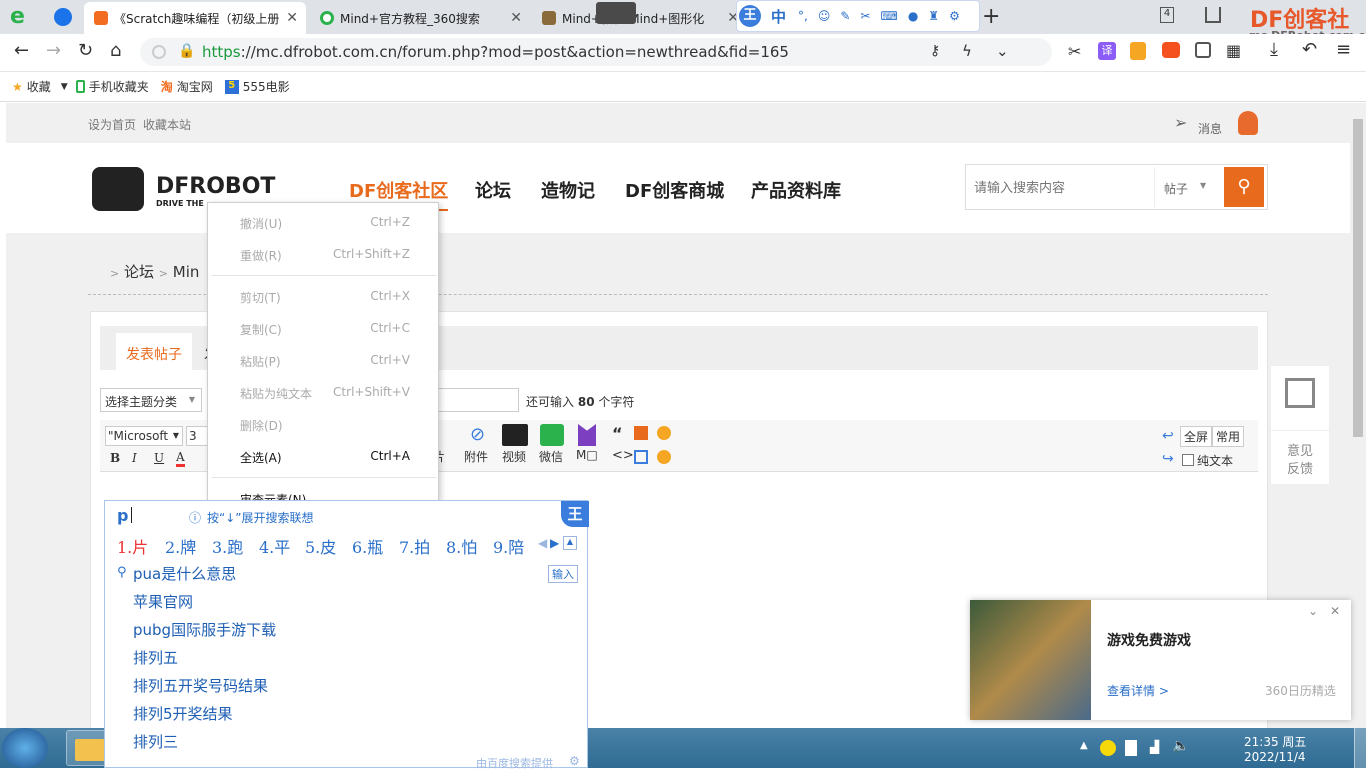 Image resolution: width=1366 pixels, height=771 pixels. Describe the element at coordinates (554, 543) in the screenshot. I see `next-page-icon: ▶` at that location.